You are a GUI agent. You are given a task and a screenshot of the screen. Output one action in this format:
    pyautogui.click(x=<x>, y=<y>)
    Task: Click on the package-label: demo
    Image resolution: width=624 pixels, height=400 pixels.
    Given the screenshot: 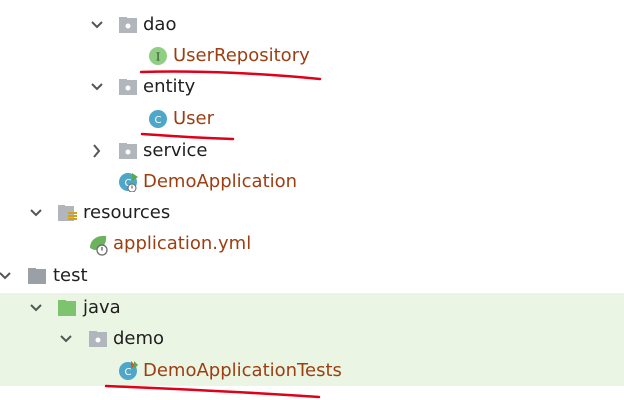 What is the action you would take?
    pyautogui.click(x=139, y=338)
    